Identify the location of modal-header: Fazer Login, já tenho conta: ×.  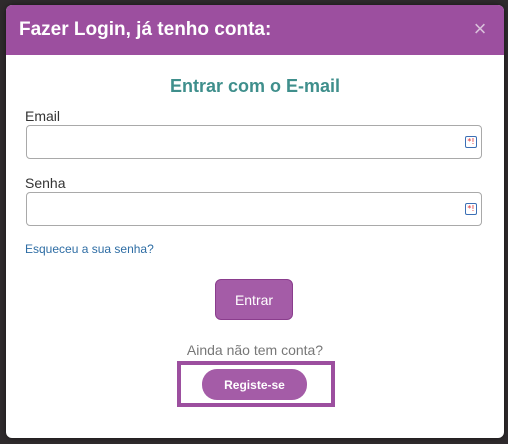
(255, 30).